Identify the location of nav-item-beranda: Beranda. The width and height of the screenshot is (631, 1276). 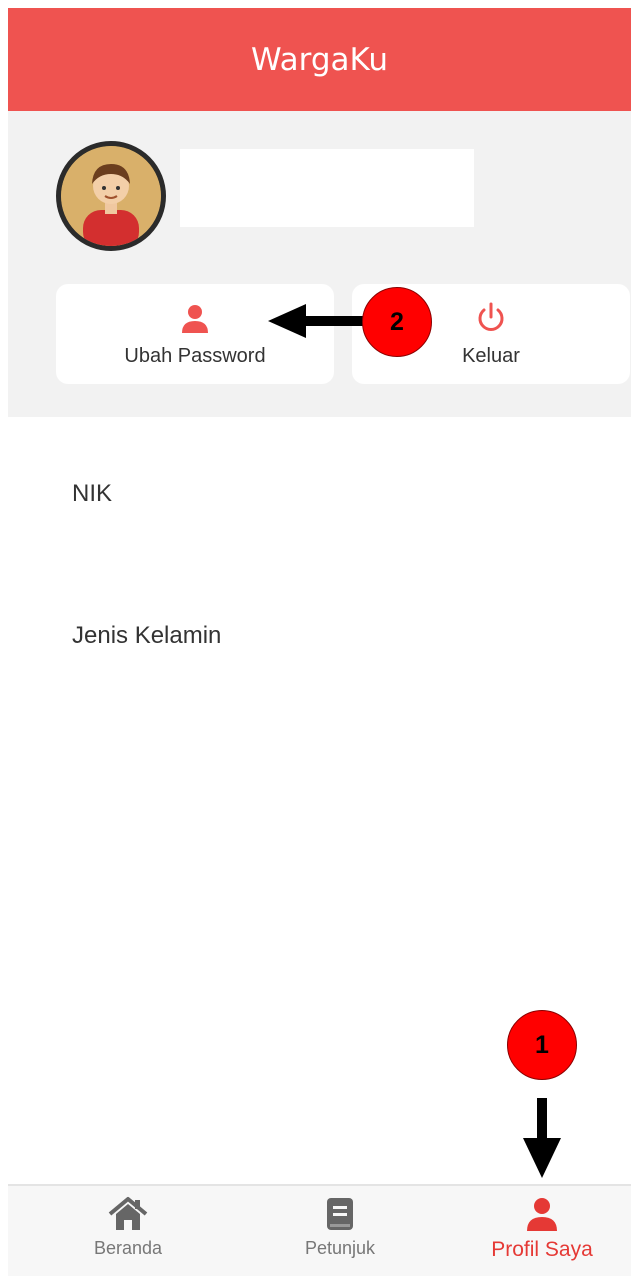
(128, 1227).